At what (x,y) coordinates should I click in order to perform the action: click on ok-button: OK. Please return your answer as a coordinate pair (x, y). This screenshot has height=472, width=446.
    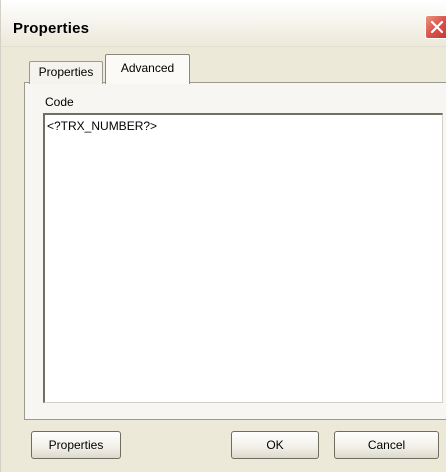
    Looking at the image, I should click on (275, 445).